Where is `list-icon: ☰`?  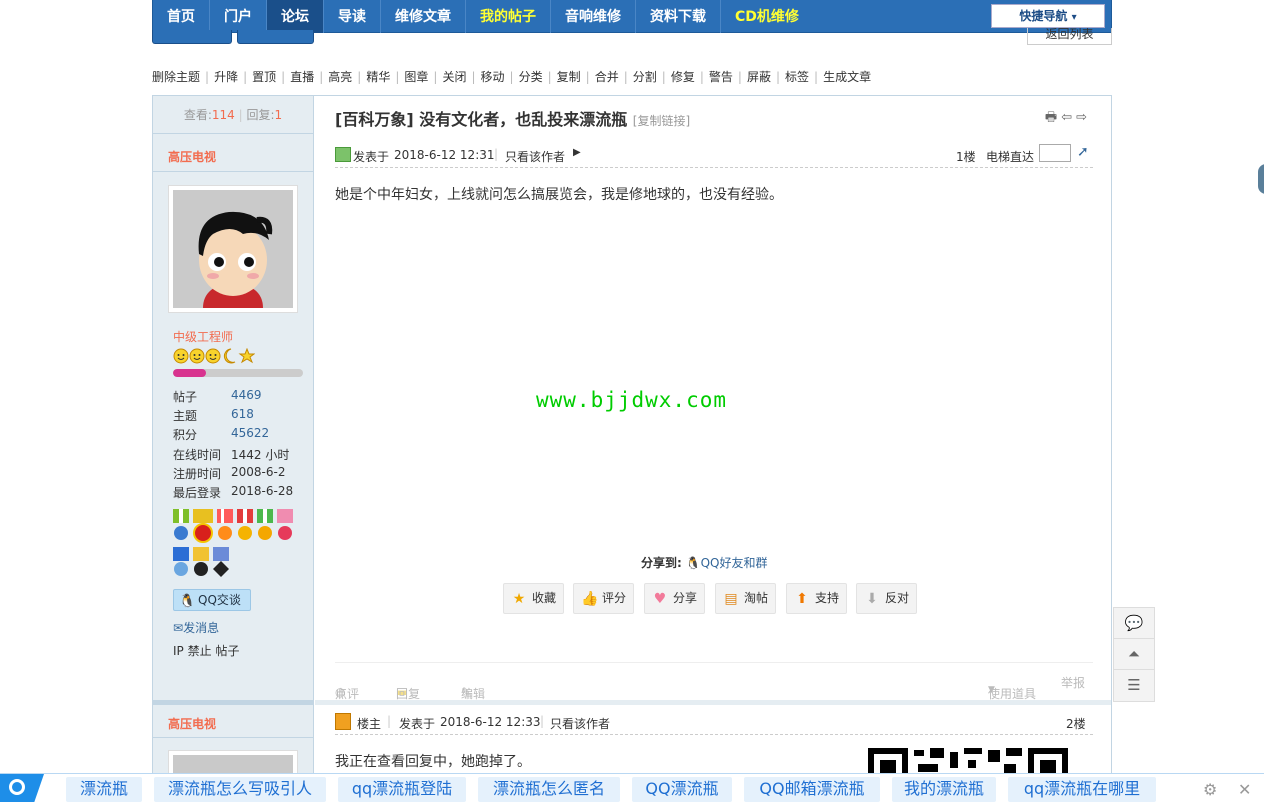 list-icon: ☰ is located at coordinates (1134, 685).